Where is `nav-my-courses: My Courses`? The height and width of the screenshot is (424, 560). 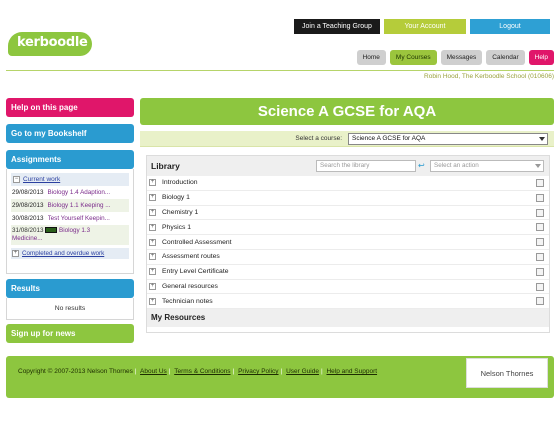
nav-my-courses: My Courses is located at coordinates (413, 57).